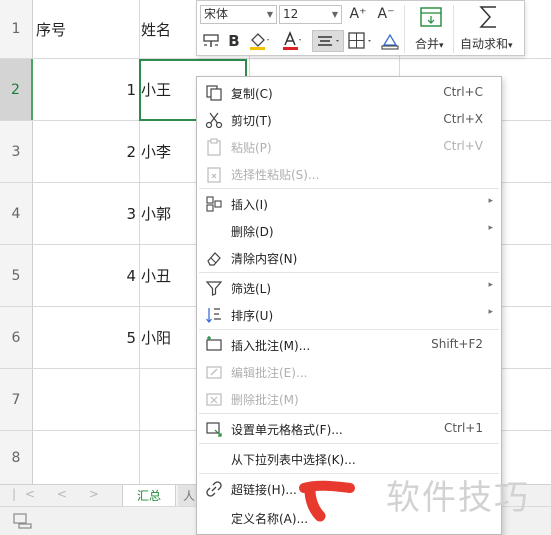 This screenshot has width=551, height=535. What do you see at coordinates (349, 398) in the screenshot?
I see `menu-item-delete-comment: 删除批注(M)` at bounding box center [349, 398].